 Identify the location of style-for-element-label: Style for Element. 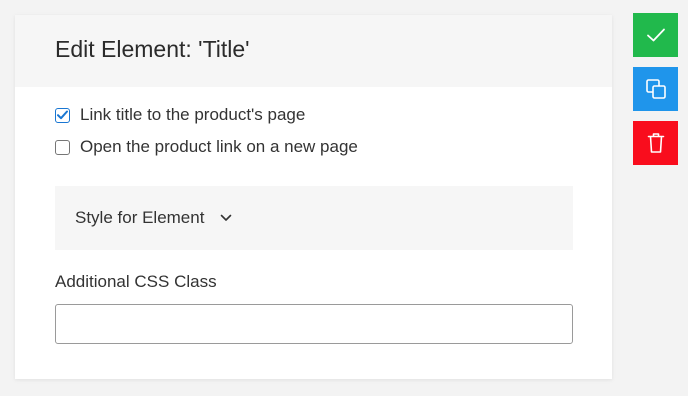
(140, 217).